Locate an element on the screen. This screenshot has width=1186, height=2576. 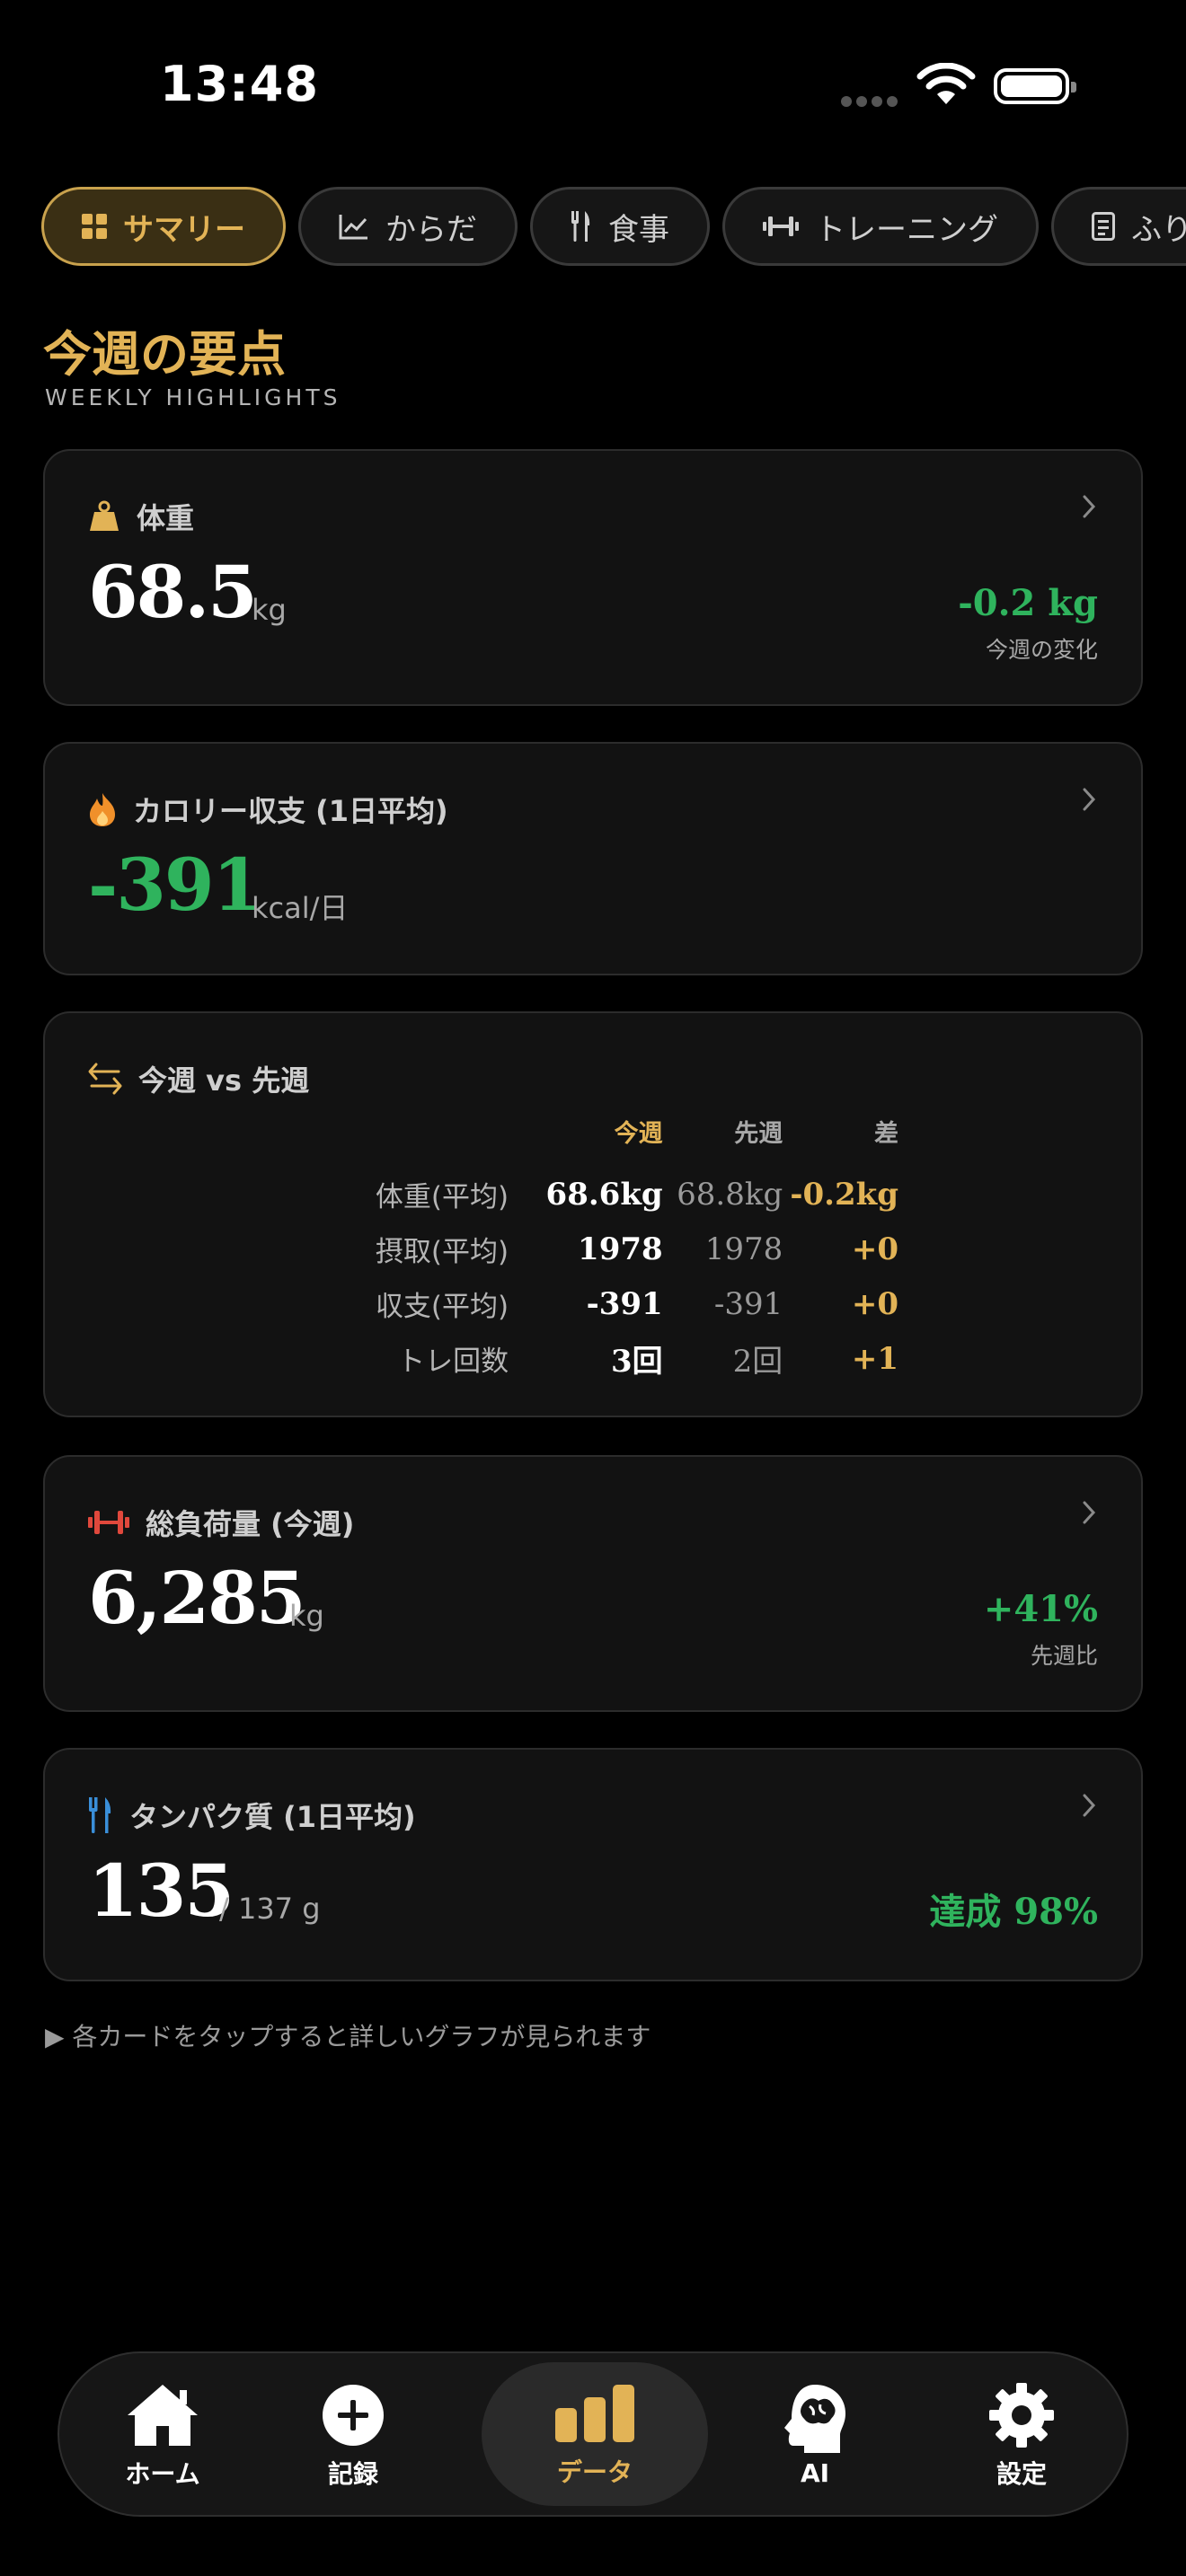
protein-card: タンパク質 (1日平均) 135 / 137 g 達成 98% is located at coordinates (593, 1864).